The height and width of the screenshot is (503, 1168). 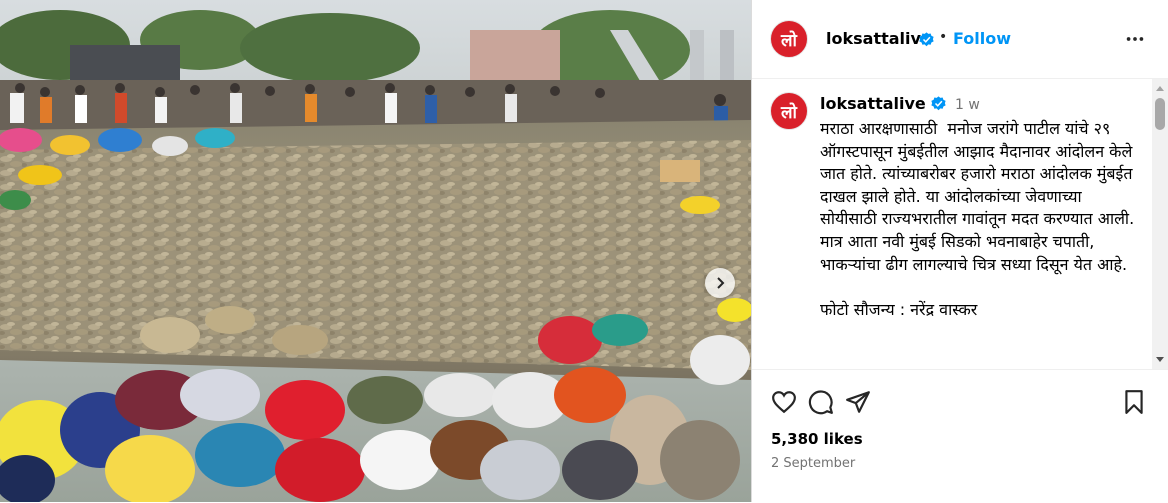 I want to click on account-username: loksattalive, so click(x=879, y=38).